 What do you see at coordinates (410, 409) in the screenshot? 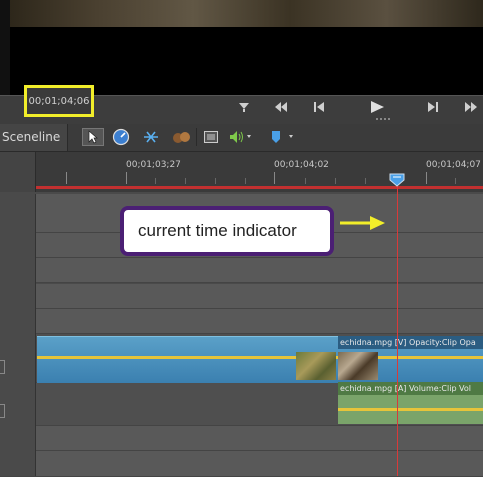
I see `volume-line` at bounding box center [410, 409].